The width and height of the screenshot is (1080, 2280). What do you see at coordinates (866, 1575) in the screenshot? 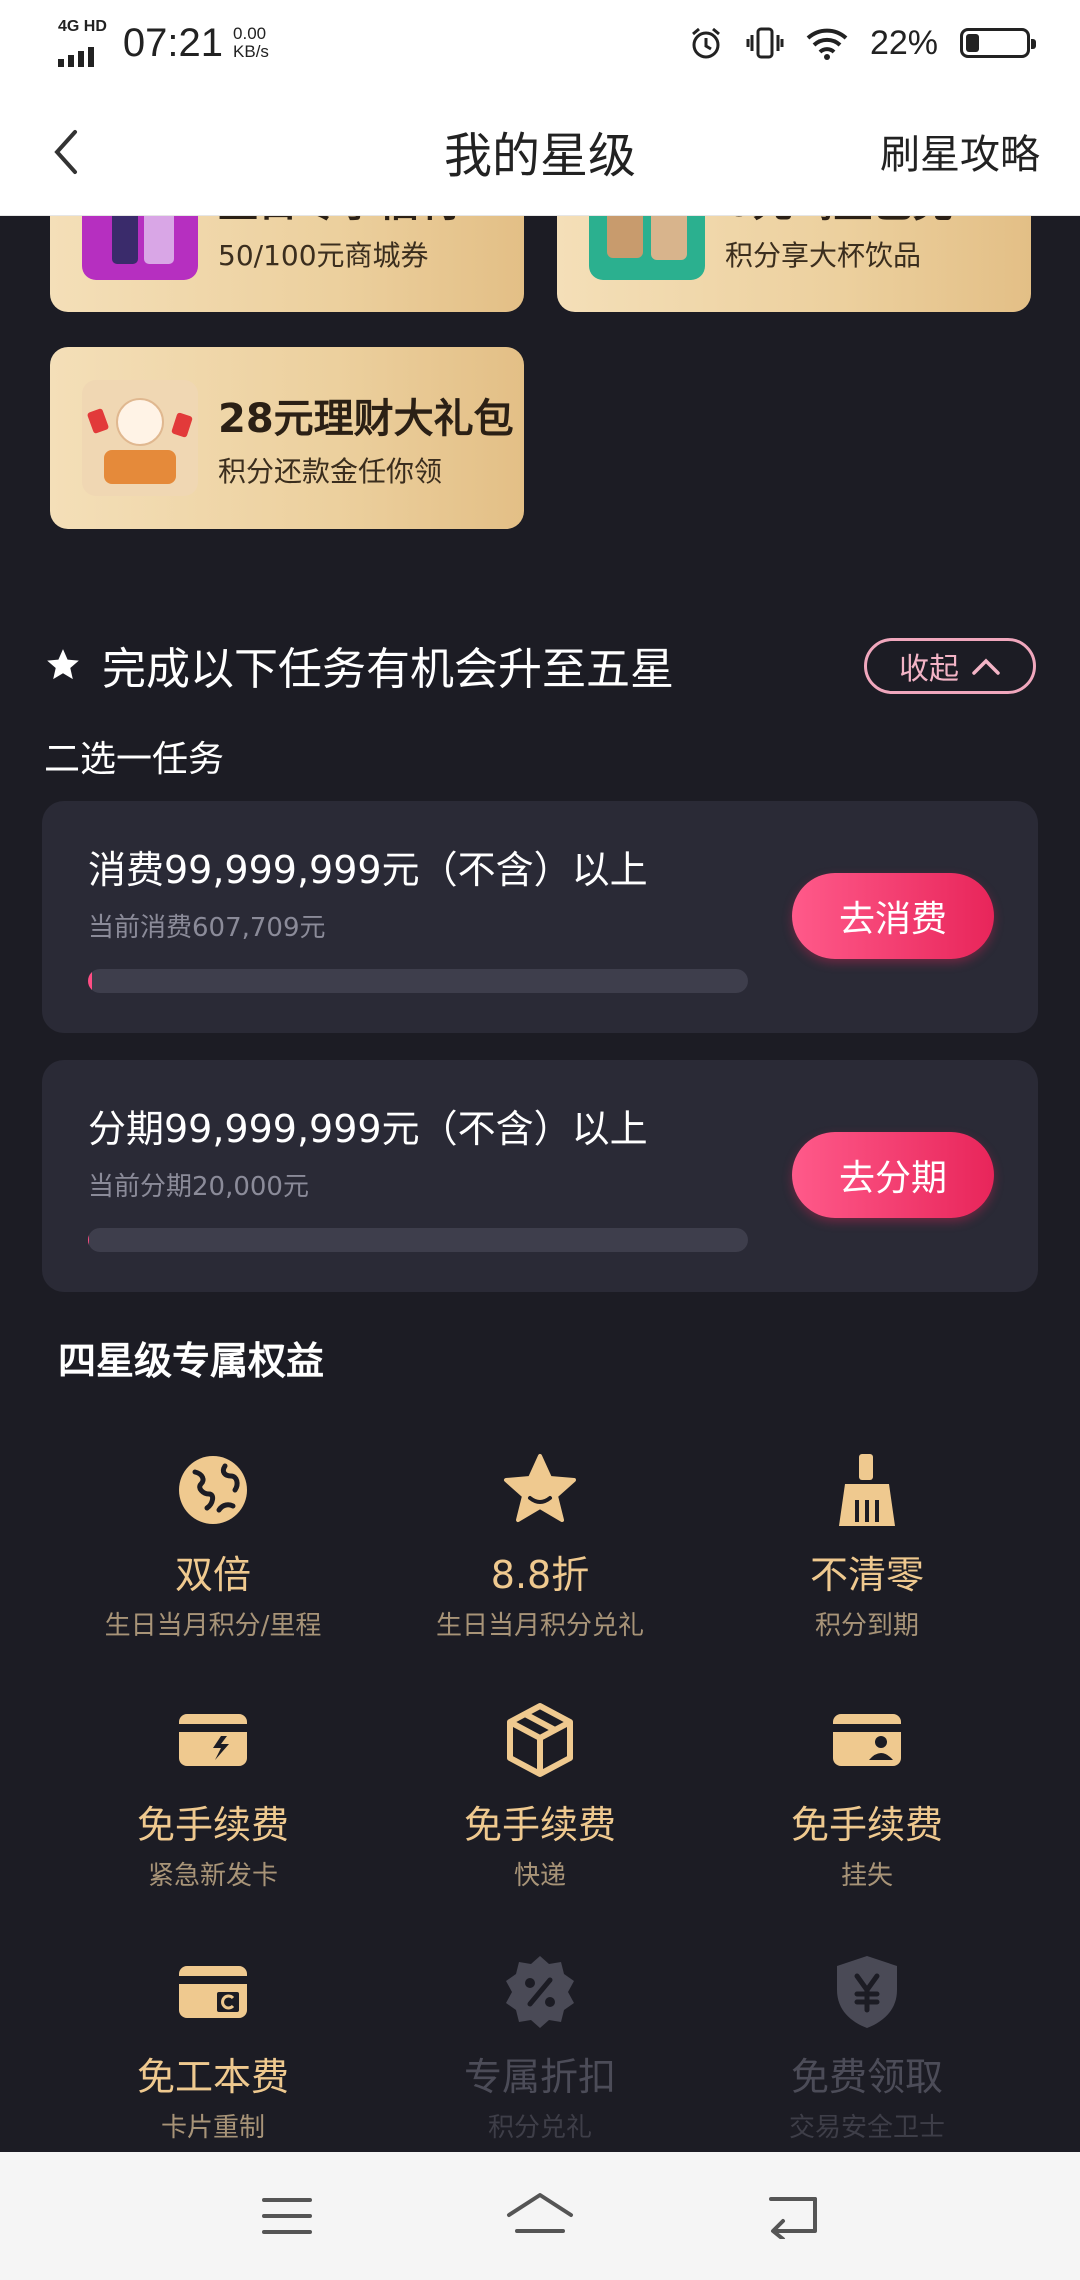
I see `benefit-title: 不清零` at bounding box center [866, 1575].